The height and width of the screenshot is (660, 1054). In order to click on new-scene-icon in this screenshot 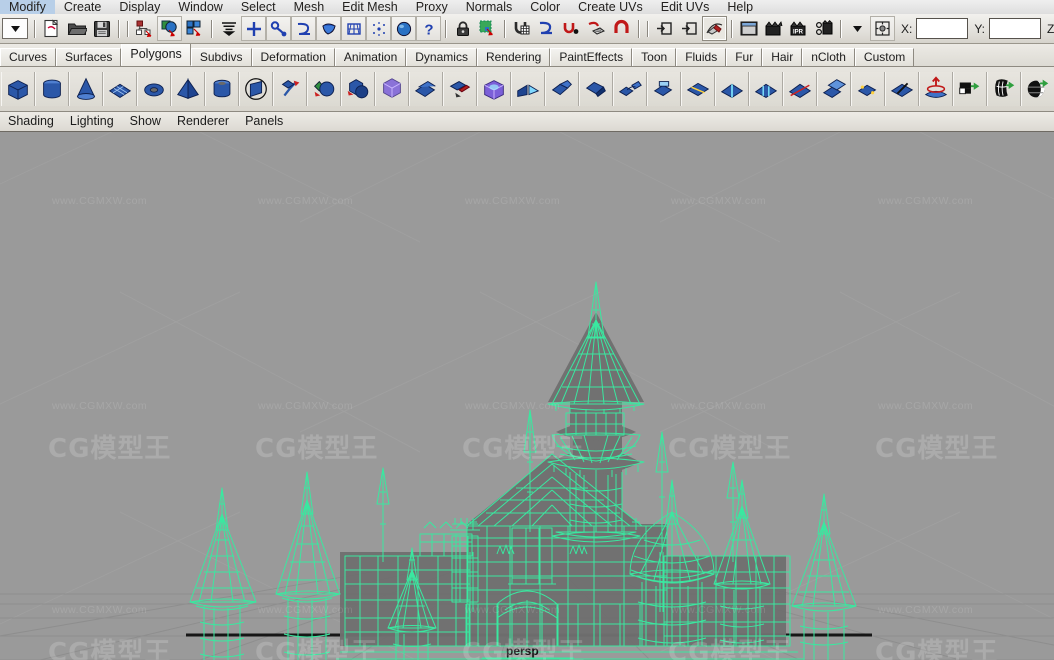, I will do `click(51, 28)`.